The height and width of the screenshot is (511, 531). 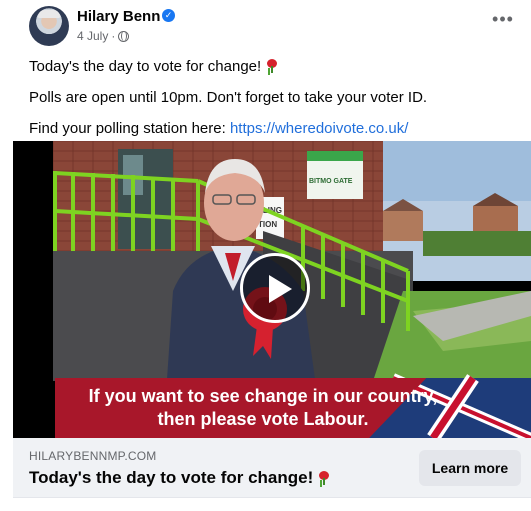 I want to click on preview-domain: HILARYBENNMP.COM, so click(x=93, y=456).